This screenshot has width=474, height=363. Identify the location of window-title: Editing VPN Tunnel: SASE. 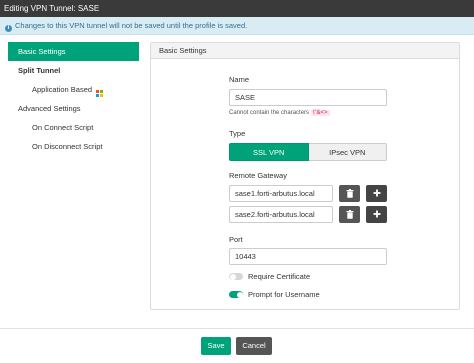
(237, 8).